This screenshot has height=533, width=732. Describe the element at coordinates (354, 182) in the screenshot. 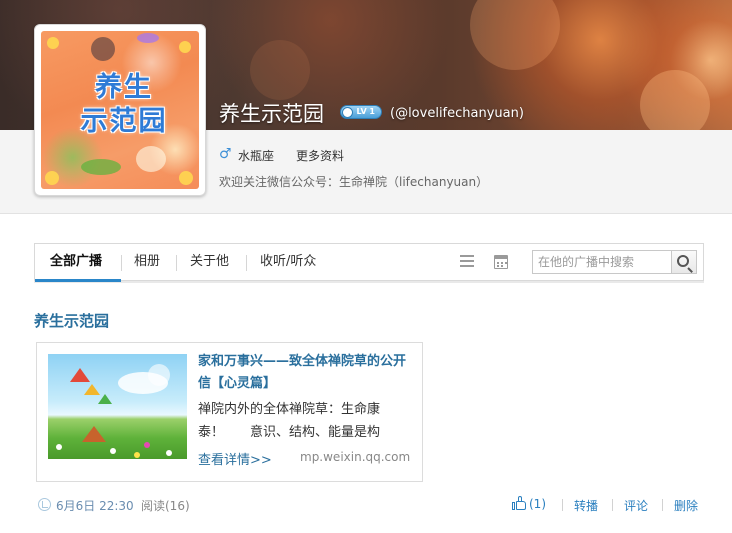

I see `profile-bio: 欢迎关注微信公众号：生命禅院（lifechanyuan）` at that location.